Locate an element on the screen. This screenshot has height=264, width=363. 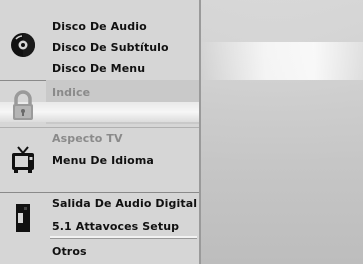
disc-icon is located at coordinates (23, 45).